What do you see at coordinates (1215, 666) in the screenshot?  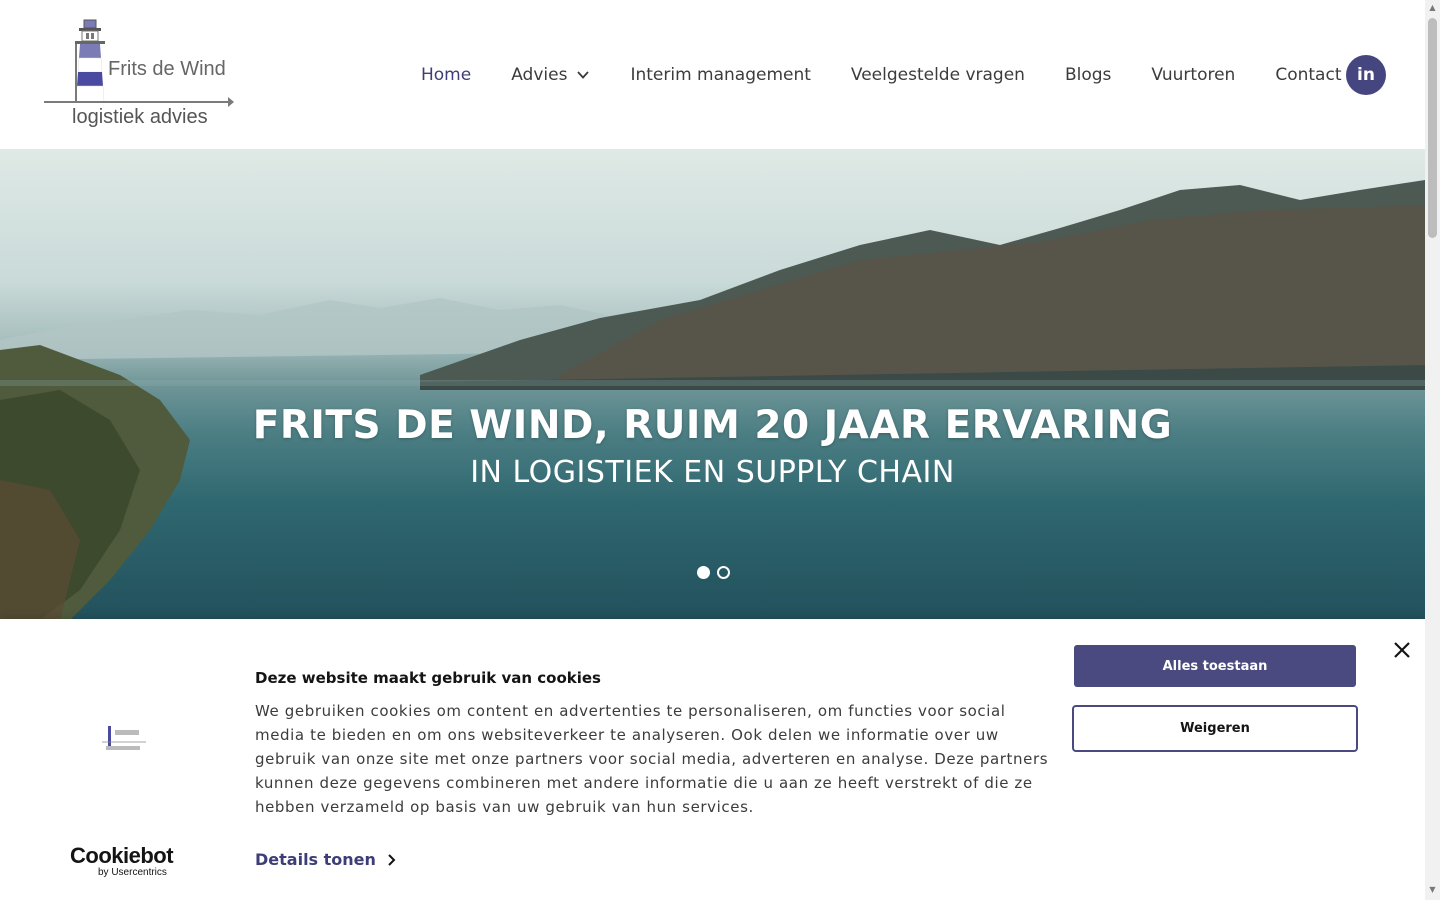 I see `allow-all-button: Alles toestaan` at bounding box center [1215, 666].